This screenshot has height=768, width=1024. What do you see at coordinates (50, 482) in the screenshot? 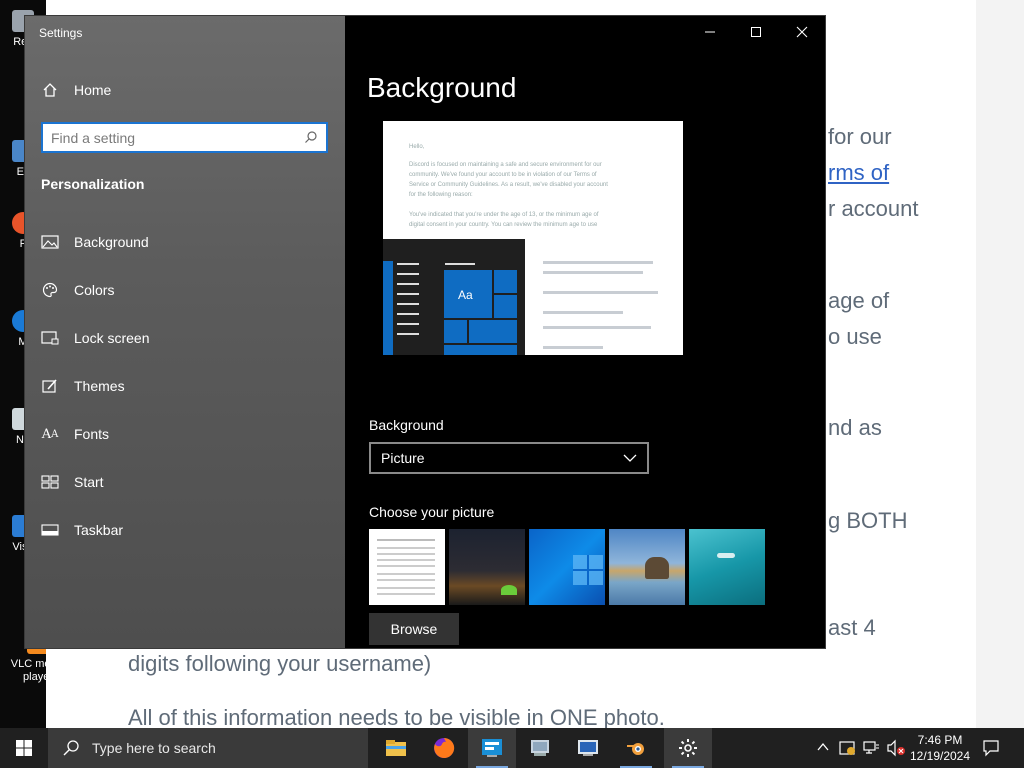
I see `start-grid-icon` at bounding box center [50, 482].